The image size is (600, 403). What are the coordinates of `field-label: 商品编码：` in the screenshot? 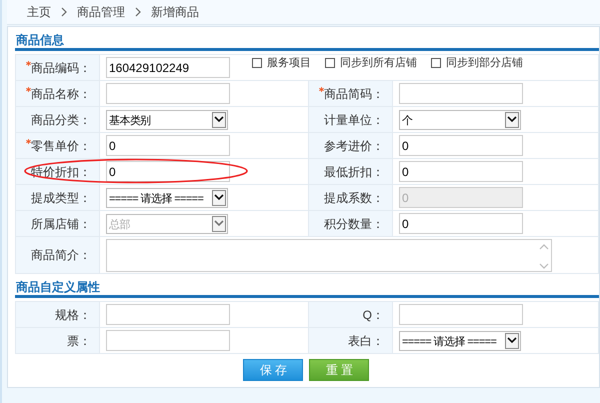 It's located at (60, 67).